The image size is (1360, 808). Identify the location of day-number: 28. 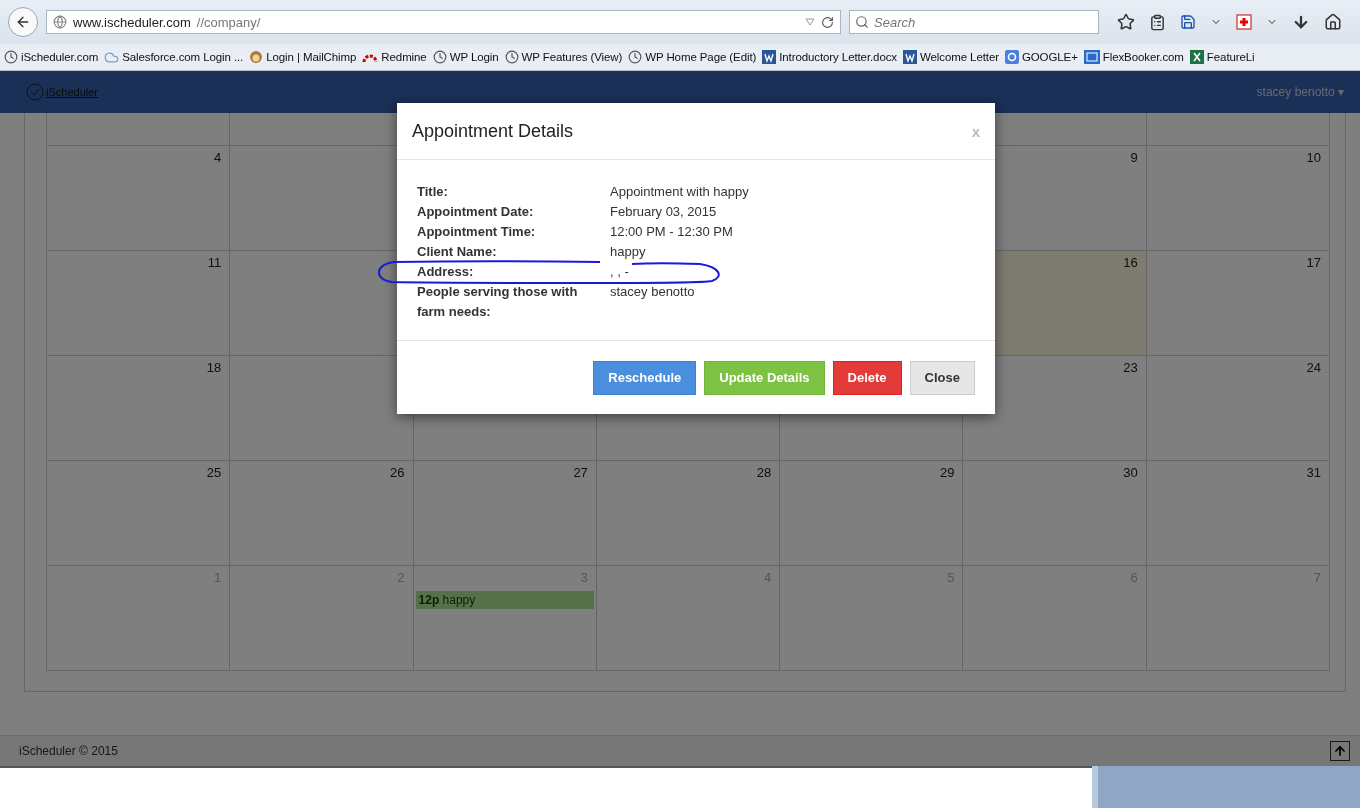
(764, 472).